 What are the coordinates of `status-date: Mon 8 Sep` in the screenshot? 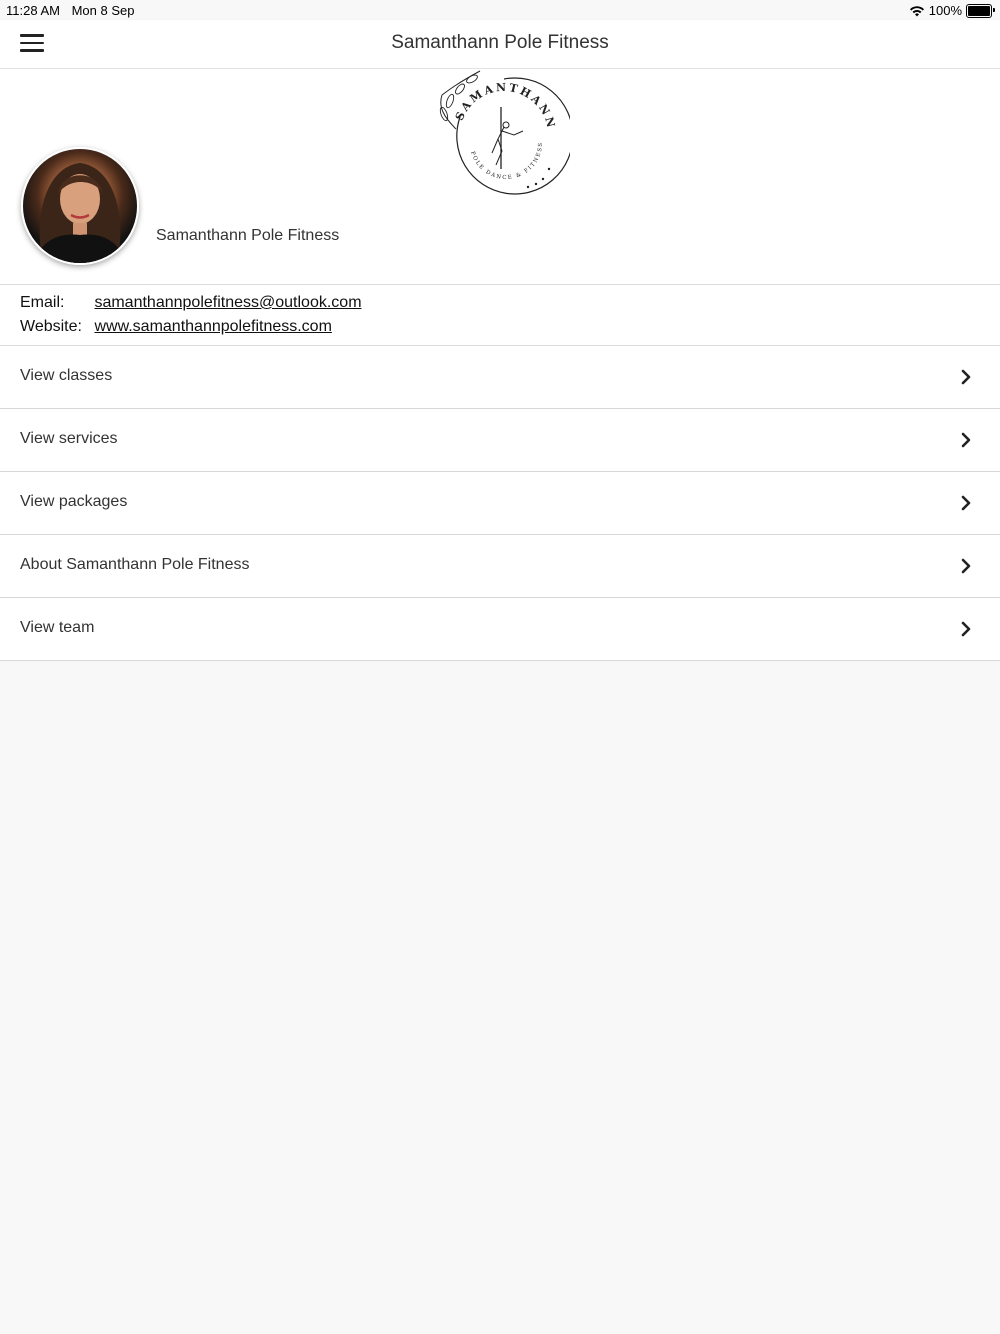 It's located at (103, 10).